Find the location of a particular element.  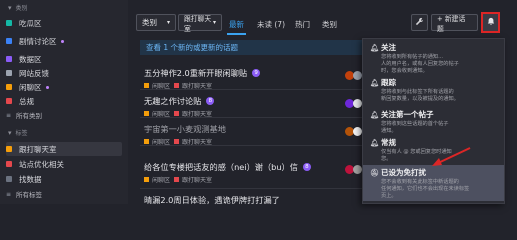

sidebar-item-category: 吃瓜区 is located at coordinates (64, 23).